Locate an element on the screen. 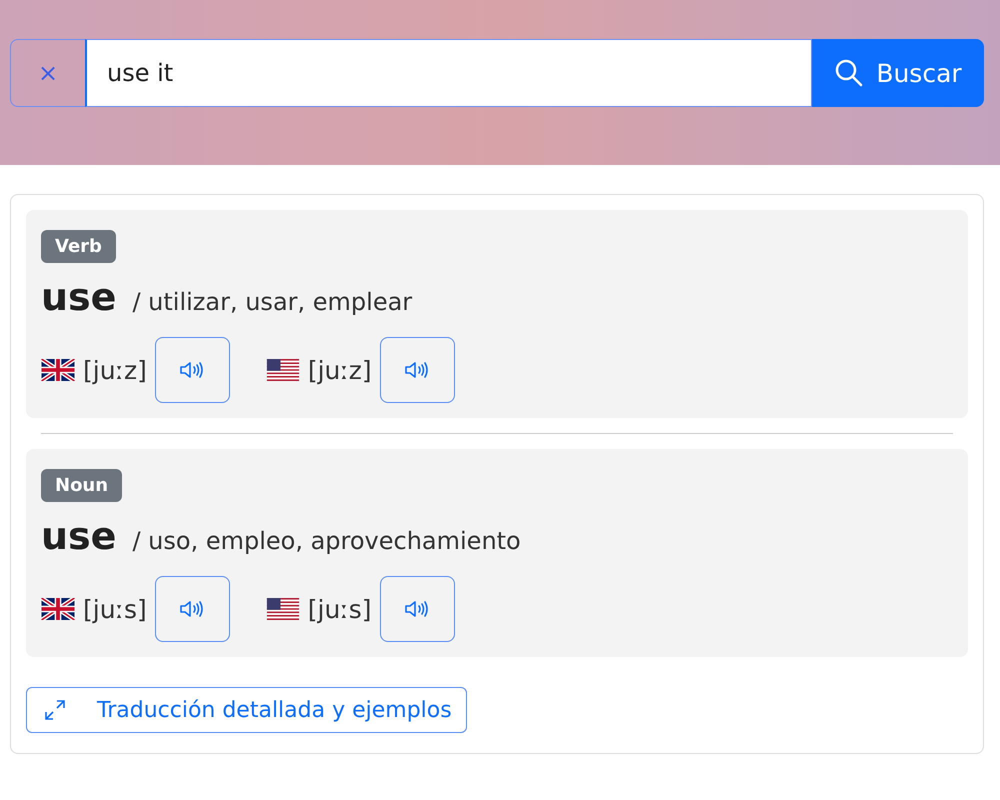 The image size is (1000, 800). detailed-translation-button: Traducción detallada y ejemplos is located at coordinates (246, 710).